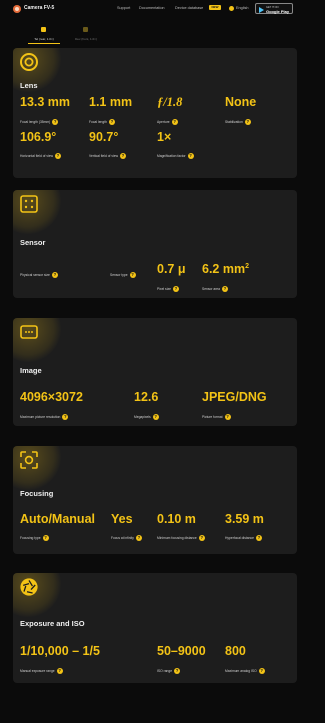  Describe the element at coordinates (241, 102) in the screenshot. I see `stabilization-value: None` at that location.